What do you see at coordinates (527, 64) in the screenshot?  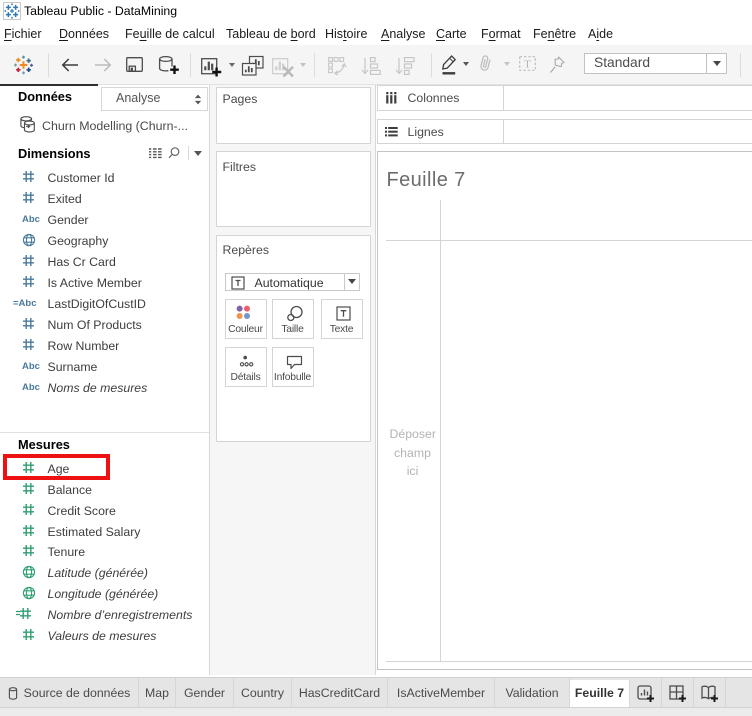 I see `svg-text: T` at bounding box center [527, 64].